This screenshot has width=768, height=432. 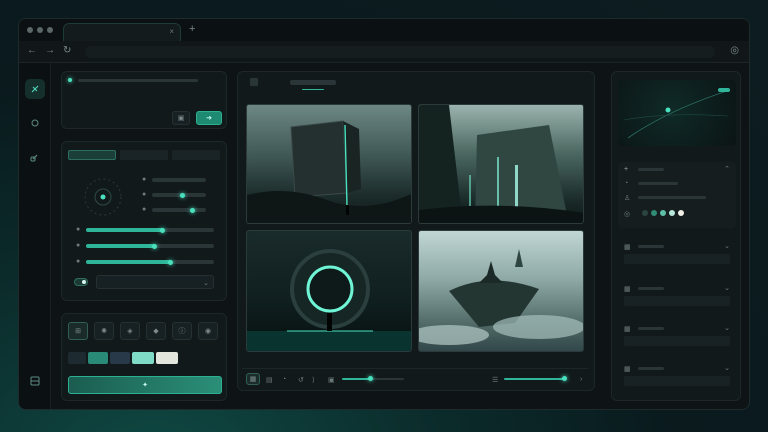 What do you see at coordinates (32, 50) in the screenshot?
I see `back-icon: ←` at bounding box center [32, 50].